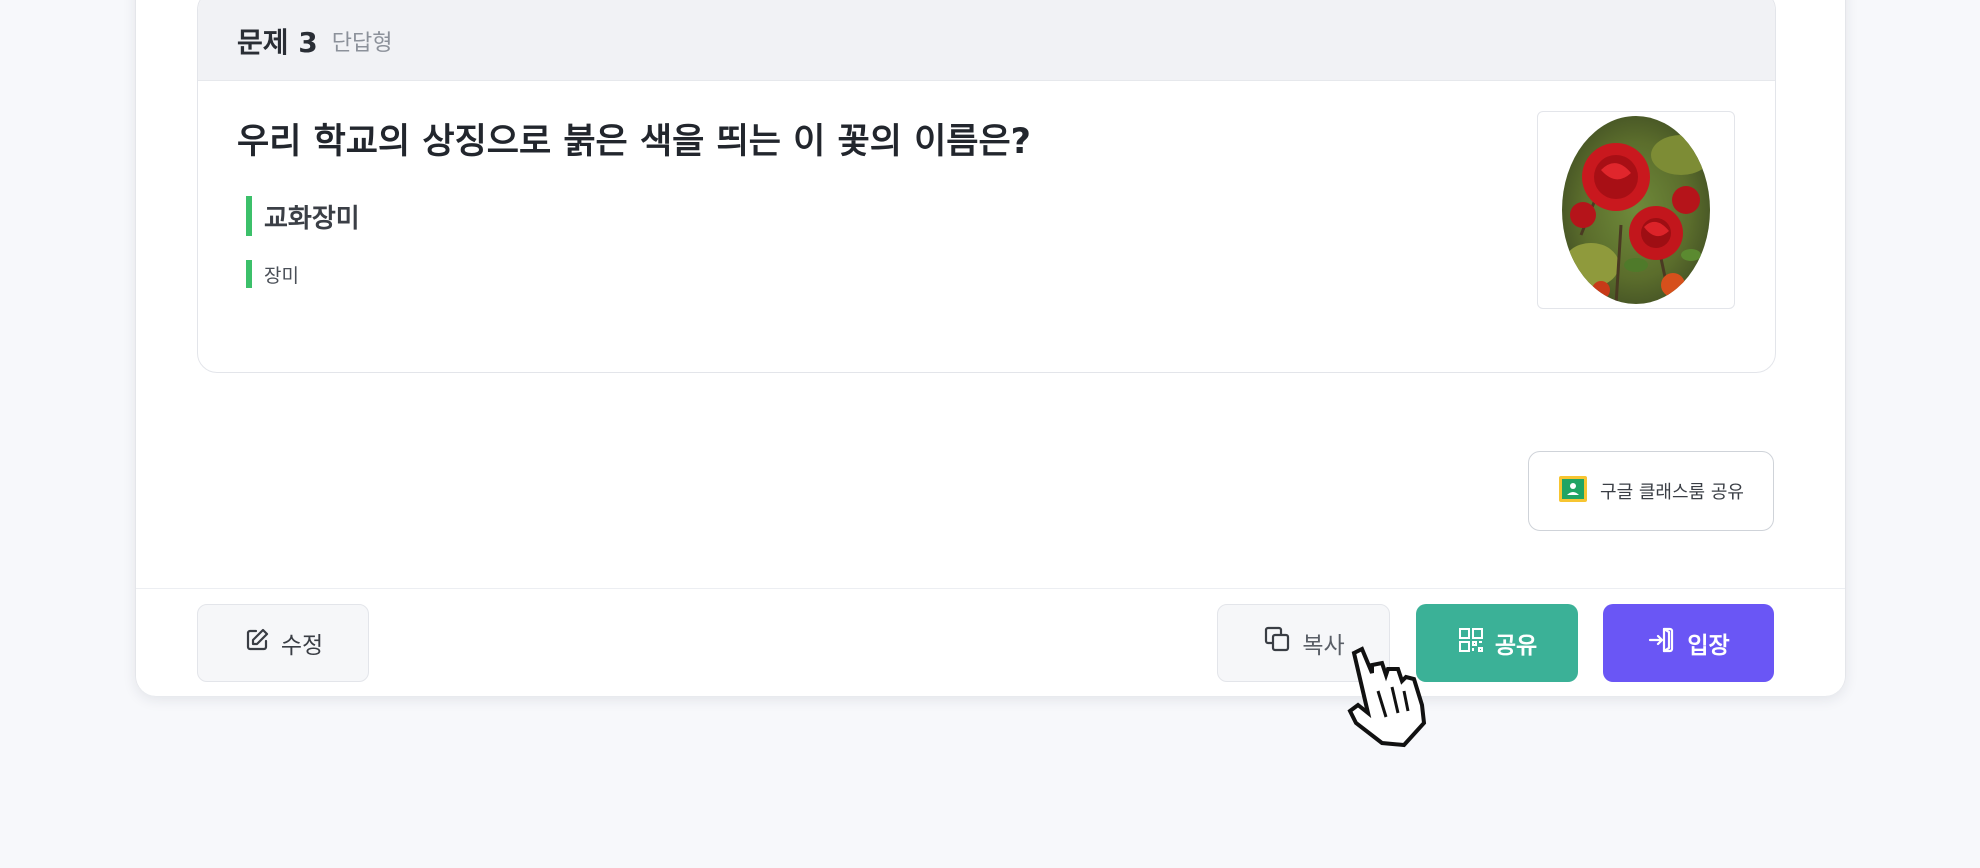  I want to click on google-classroom-icon, so click(1573, 491).